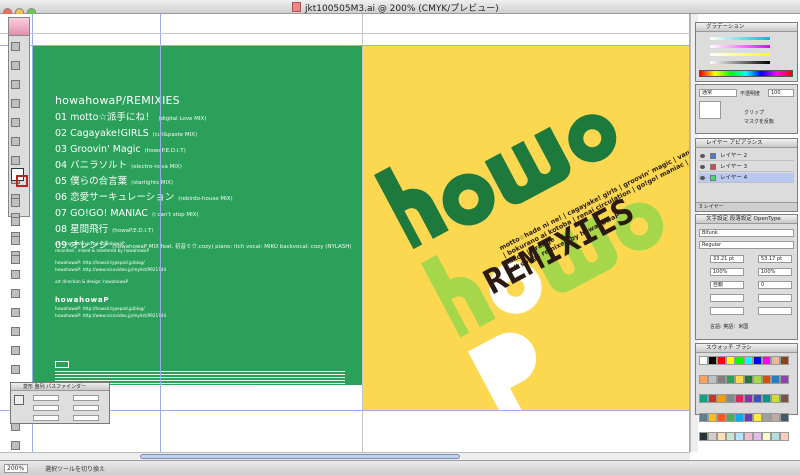 Image resolution: width=800 pixels, height=475 pixels. Describe the element at coordinates (15, 293) in the screenshot. I see `free-transform-tool-icon` at that location.